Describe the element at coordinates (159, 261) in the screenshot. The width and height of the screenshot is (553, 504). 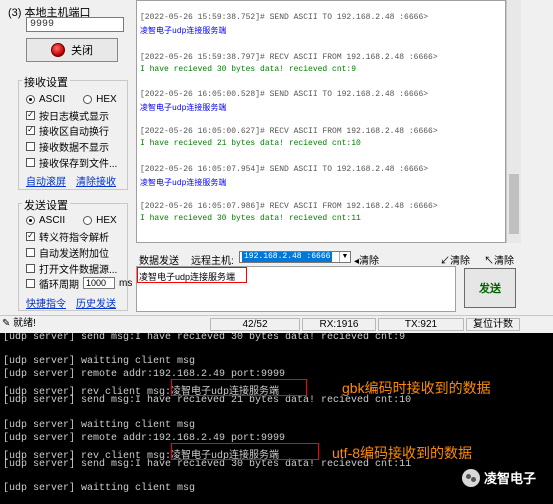
I see `data-send-label: 数据发送` at that location.